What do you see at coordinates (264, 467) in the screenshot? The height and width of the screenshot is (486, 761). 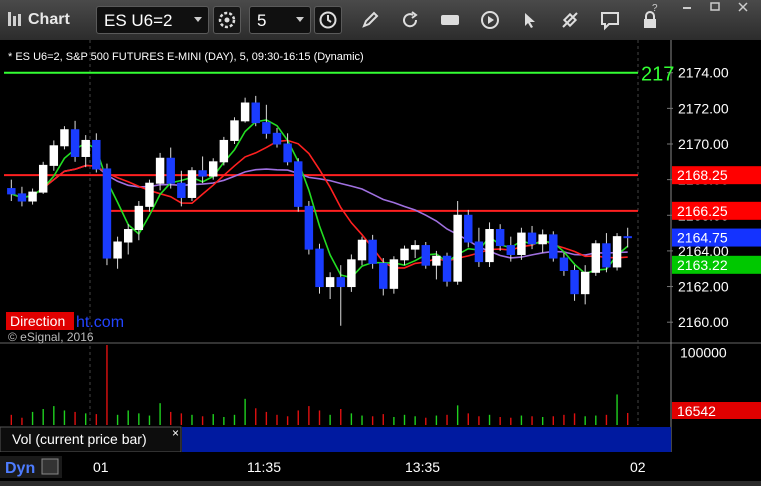 I see `time-tick-label: 11:35` at bounding box center [264, 467].